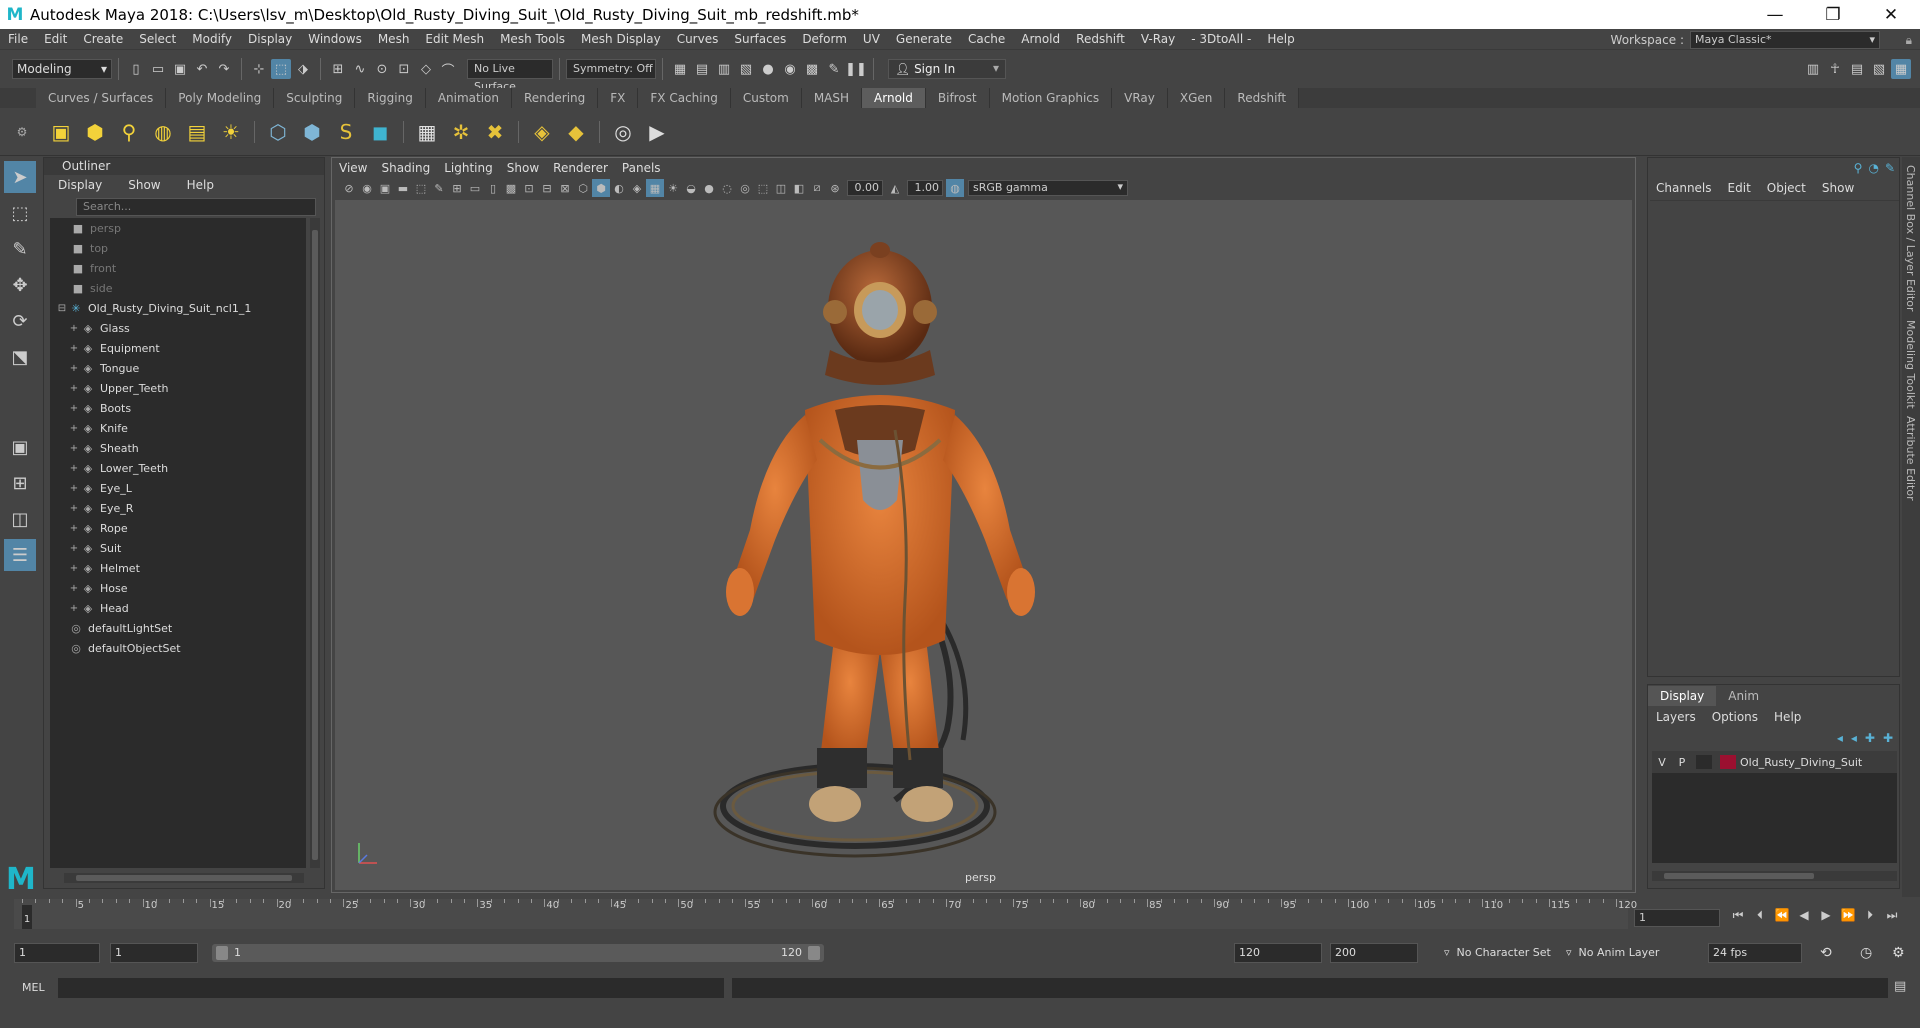 The height and width of the screenshot is (1028, 1920). I want to click on hypershade-icon: ●, so click(768, 69).